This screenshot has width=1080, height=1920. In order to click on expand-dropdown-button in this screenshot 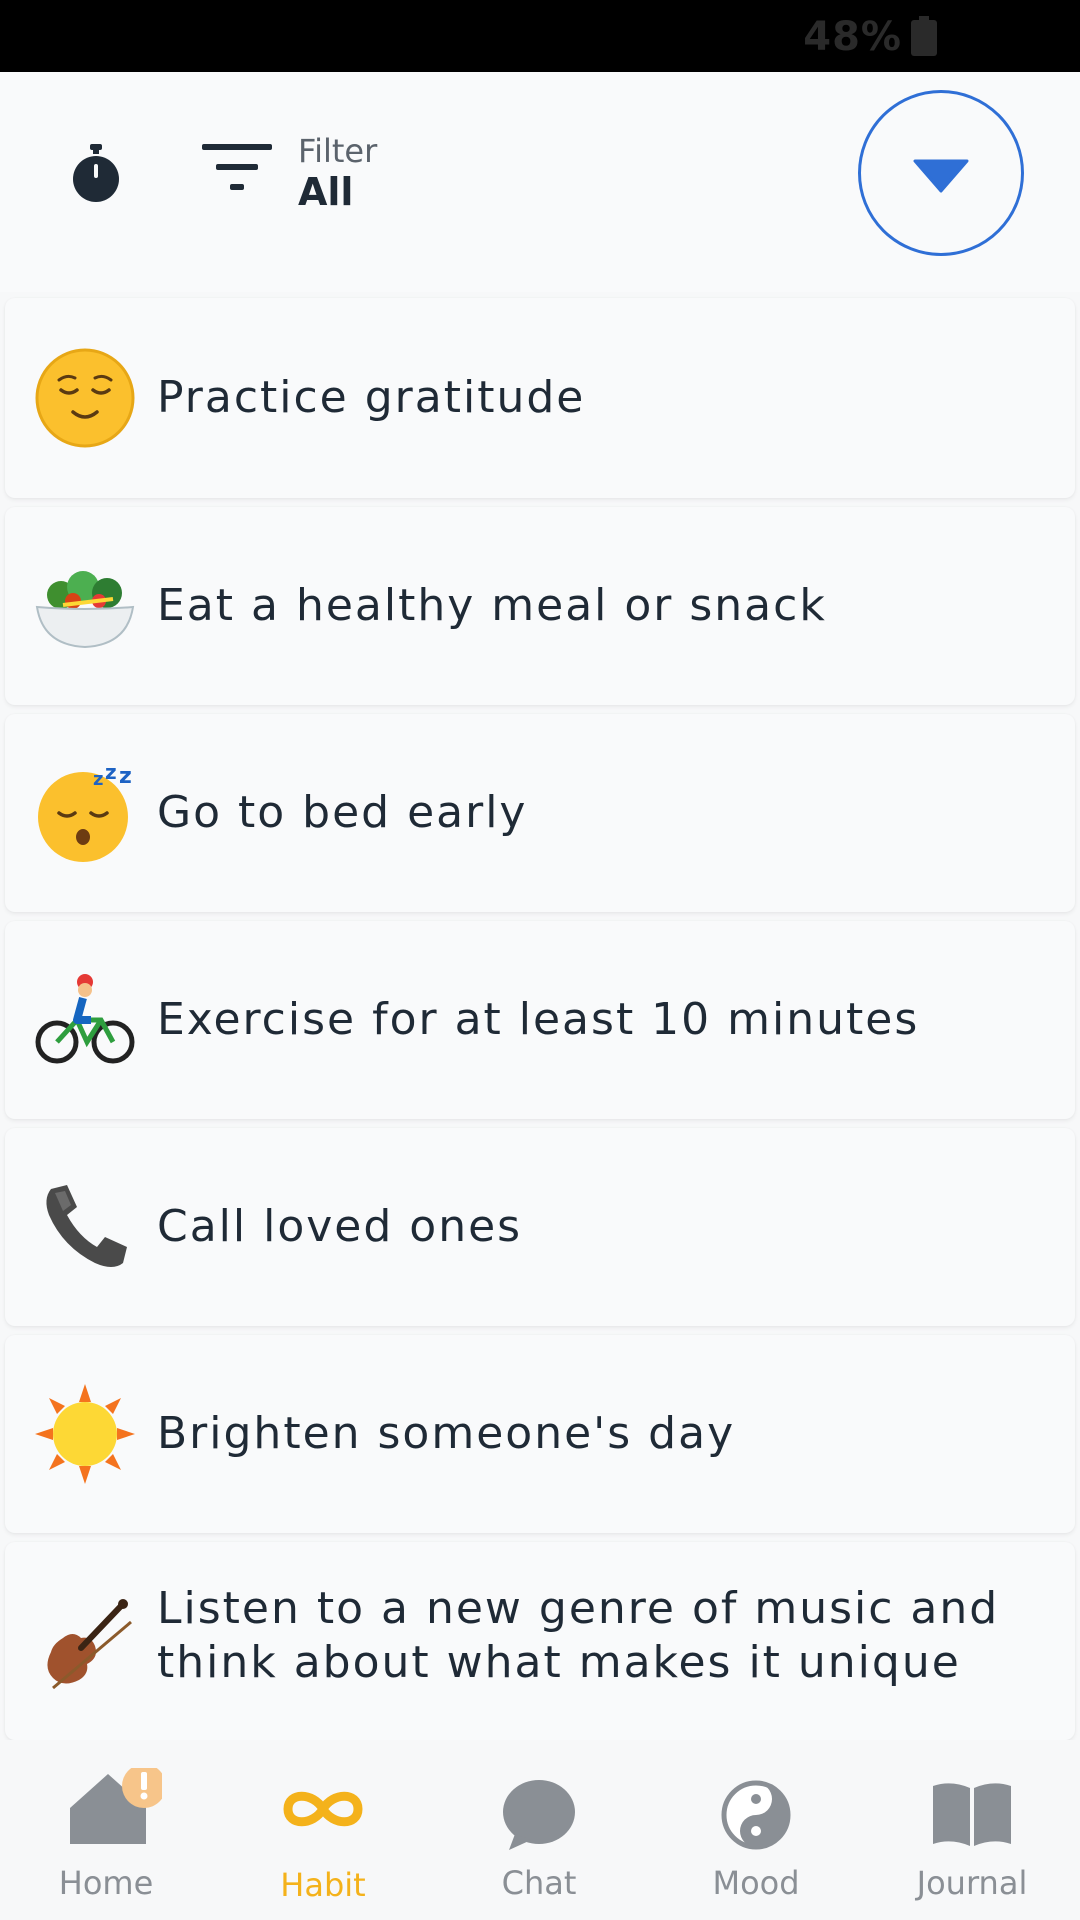, I will do `click(941, 173)`.